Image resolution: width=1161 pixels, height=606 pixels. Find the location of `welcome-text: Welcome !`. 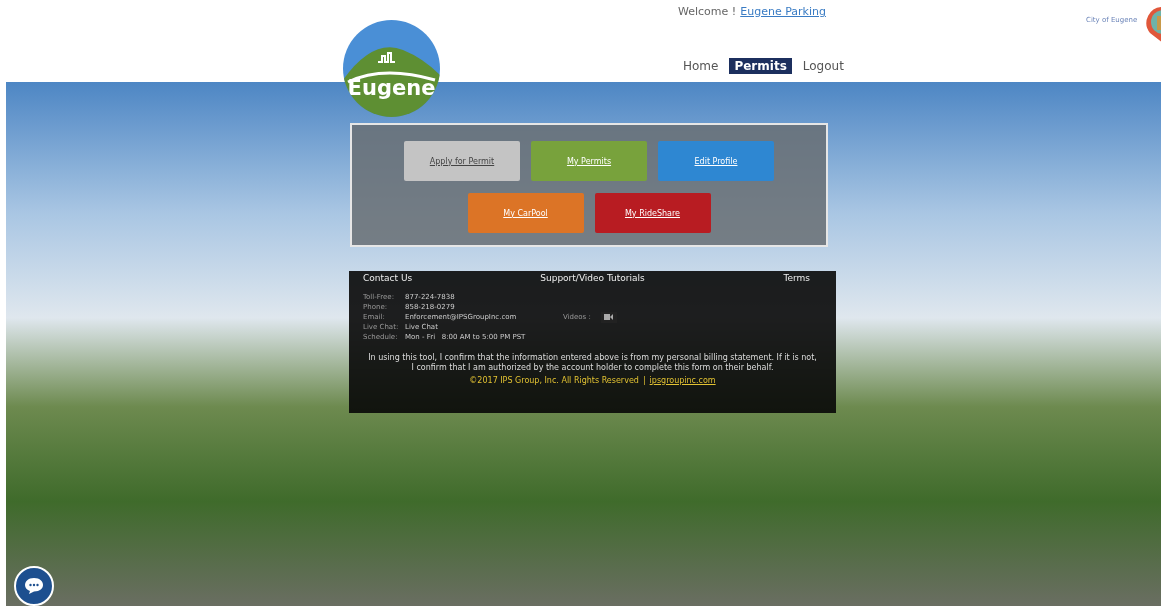

welcome-text: Welcome ! is located at coordinates (707, 11).